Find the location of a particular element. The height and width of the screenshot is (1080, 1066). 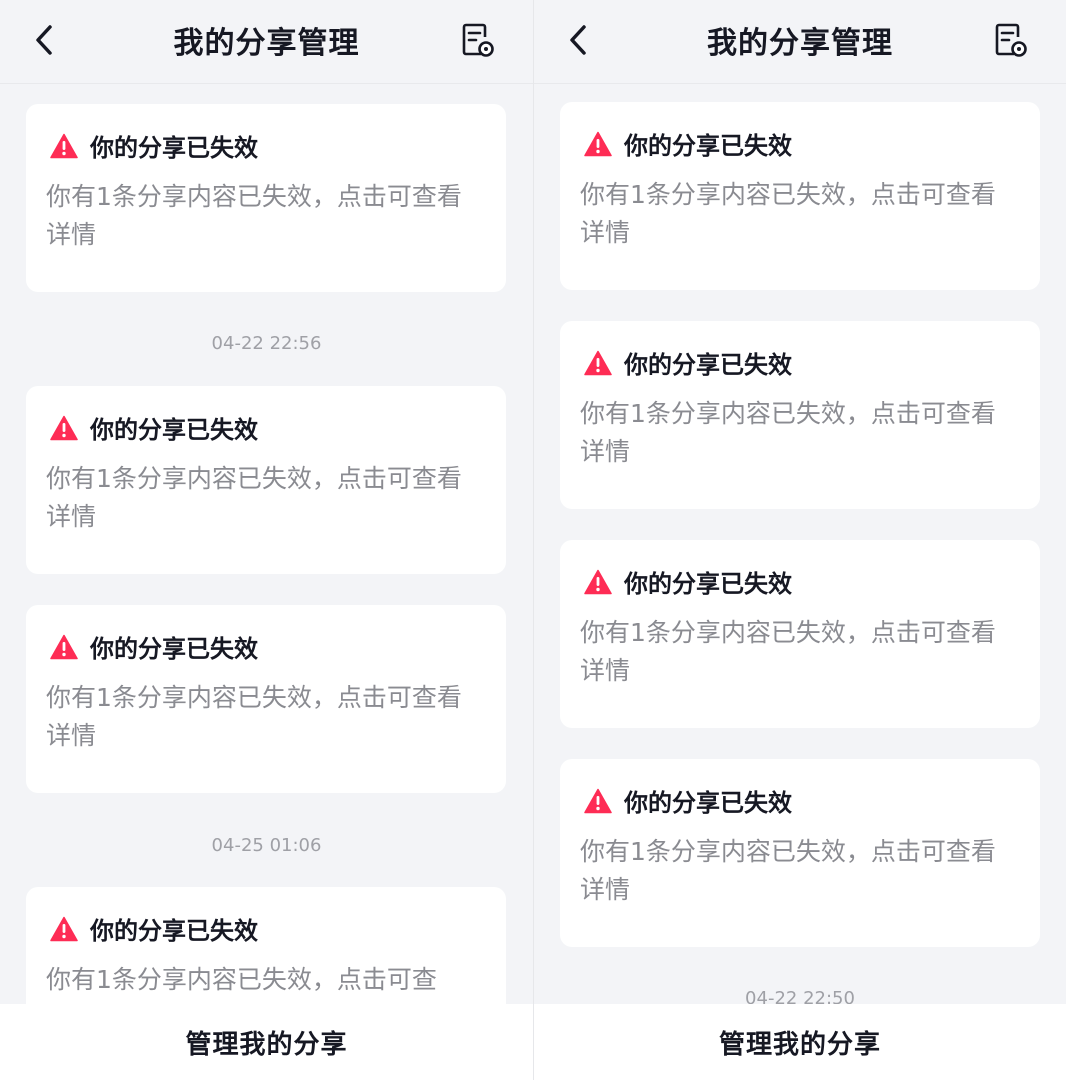

timestamp: 04-25 01:06 is located at coordinates (266, 845).